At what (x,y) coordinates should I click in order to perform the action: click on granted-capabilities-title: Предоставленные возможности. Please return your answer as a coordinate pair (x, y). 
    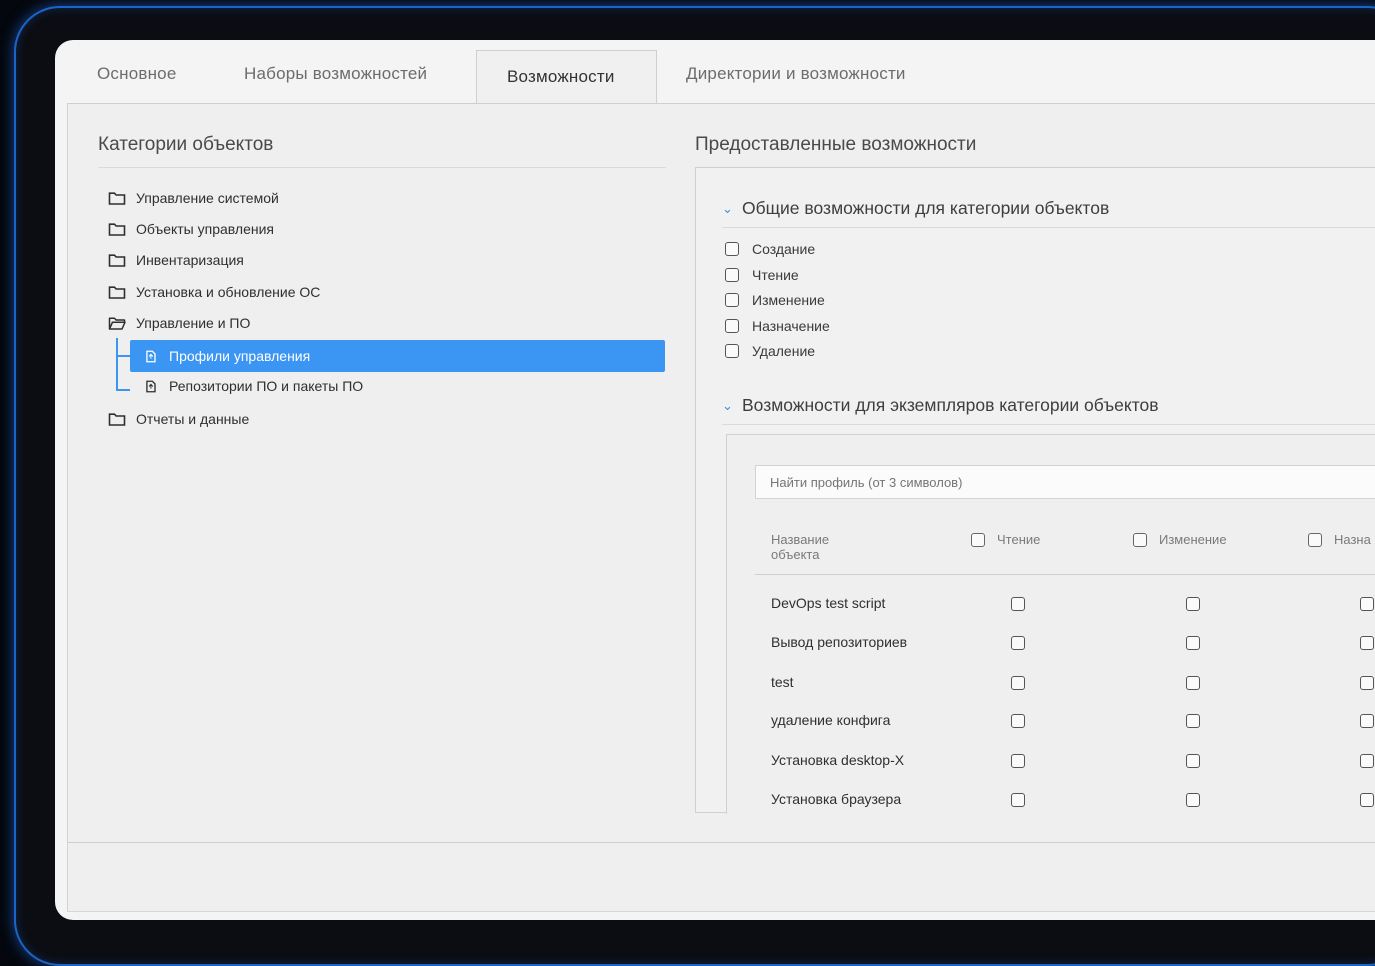
    Looking at the image, I should click on (836, 144).